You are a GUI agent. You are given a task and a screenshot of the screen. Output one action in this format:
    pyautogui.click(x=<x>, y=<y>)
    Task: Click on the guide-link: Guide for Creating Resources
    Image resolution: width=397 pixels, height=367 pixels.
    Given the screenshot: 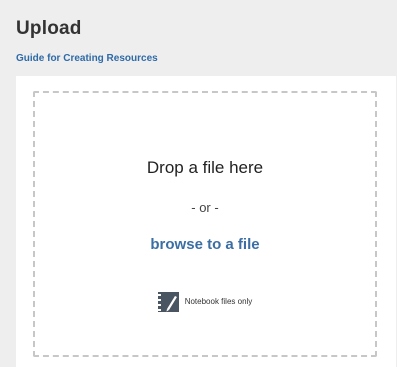 What is the action you would take?
    pyautogui.click(x=87, y=59)
    